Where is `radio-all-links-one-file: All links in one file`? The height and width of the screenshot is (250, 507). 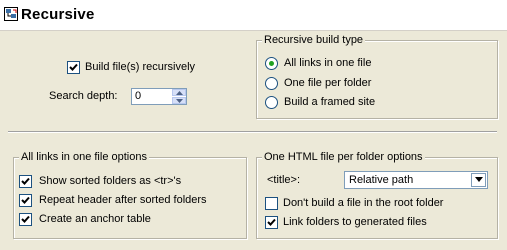
radio-all-links-one-file: All links in one file is located at coordinates (325, 64).